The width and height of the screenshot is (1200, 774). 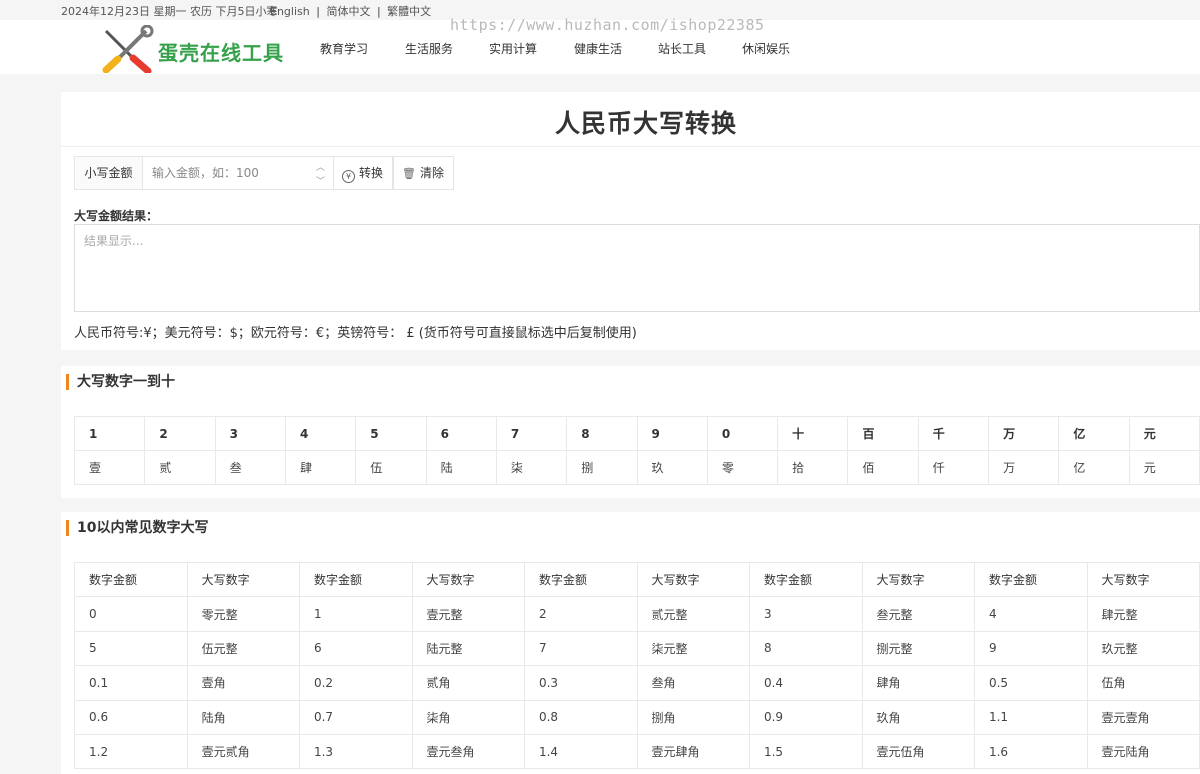 What do you see at coordinates (637, 683) in the screenshot?
I see `table-row: 0.1 壹角 0.2 贰角 0.3 叁角 0.4 肆角 0.5 伍角` at bounding box center [637, 683].